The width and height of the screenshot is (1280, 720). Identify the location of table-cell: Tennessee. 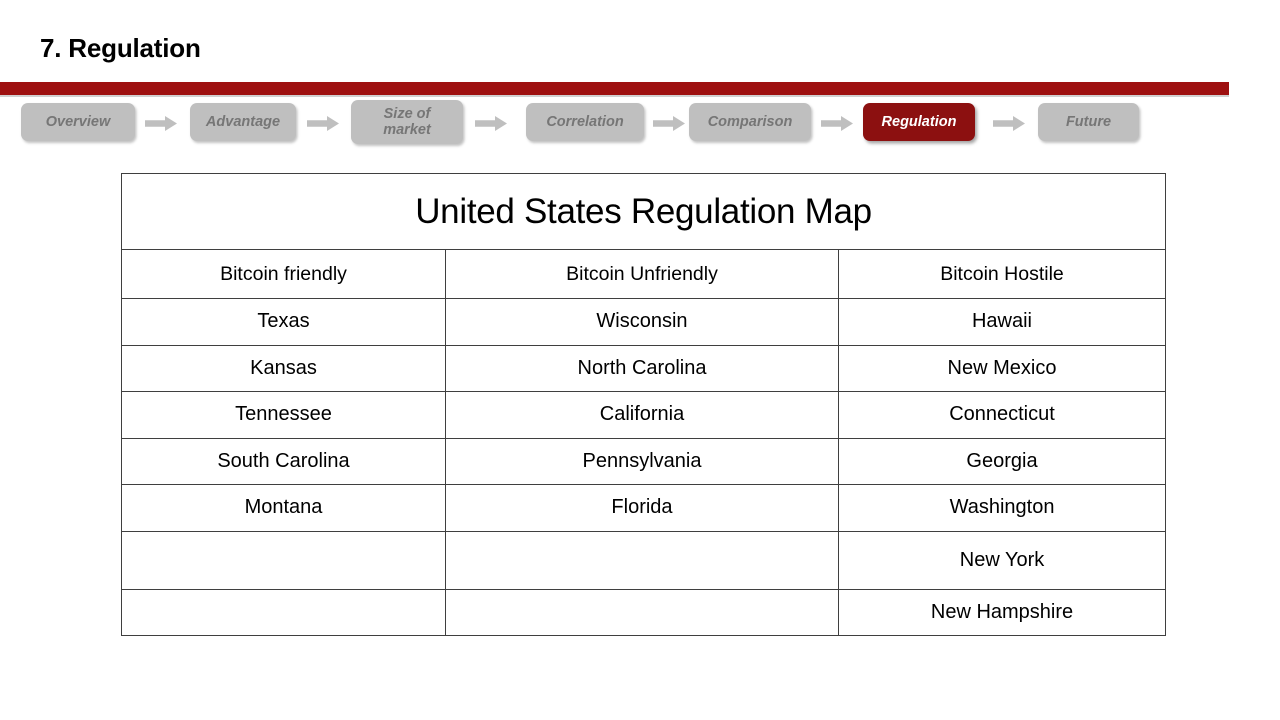
(283, 415).